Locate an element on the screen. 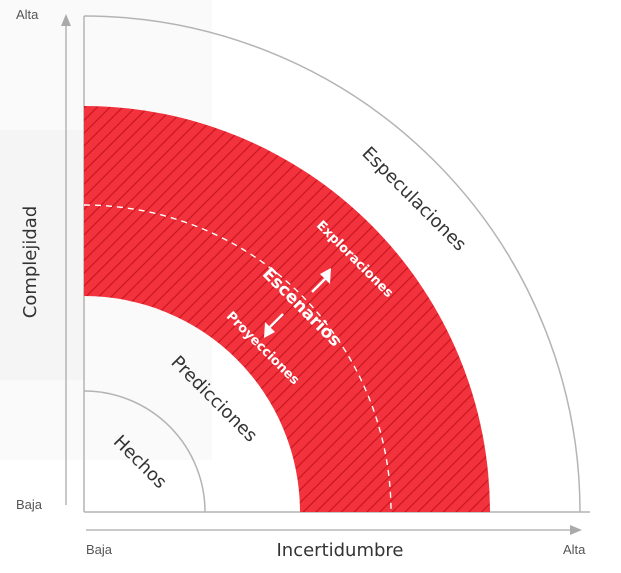 The image size is (621, 573). background-panel-inner is located at coordinates (42, 255).